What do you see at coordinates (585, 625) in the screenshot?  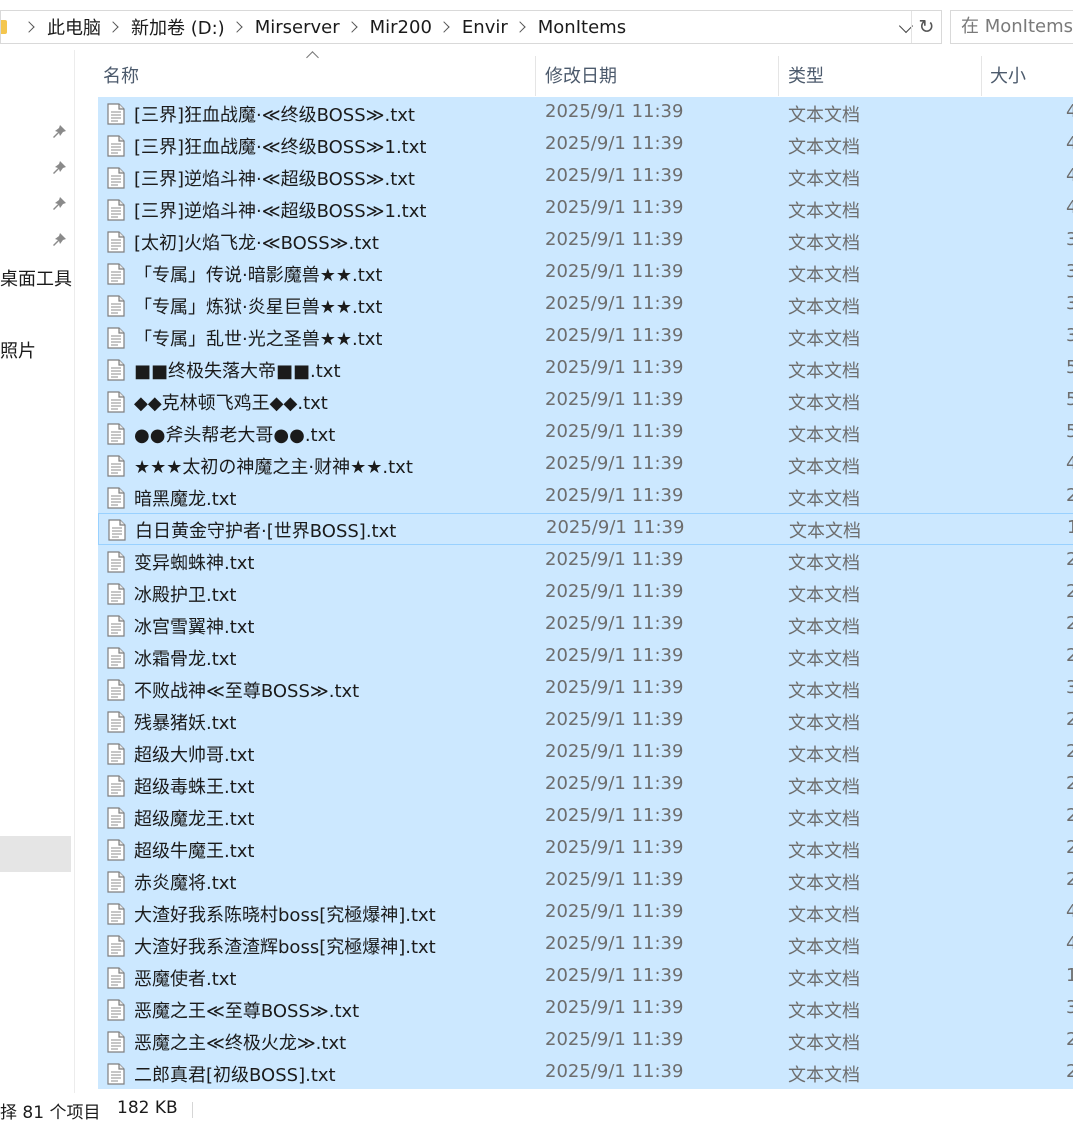 I see `file-row: 冰宫雪翼神.txt 2025/9/1 11:39 文本文档 2` at bounding box center [585, 625].